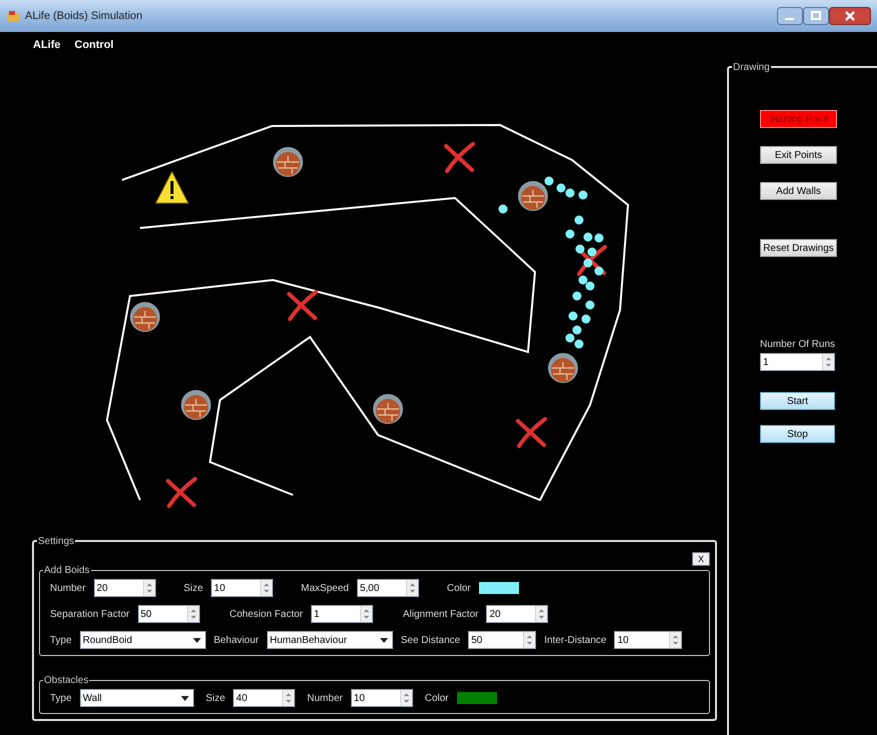  What do you see at coordinates (797, 434) in the screenshot?
I see `run-button: Stop` at bounding box center [797, 434].